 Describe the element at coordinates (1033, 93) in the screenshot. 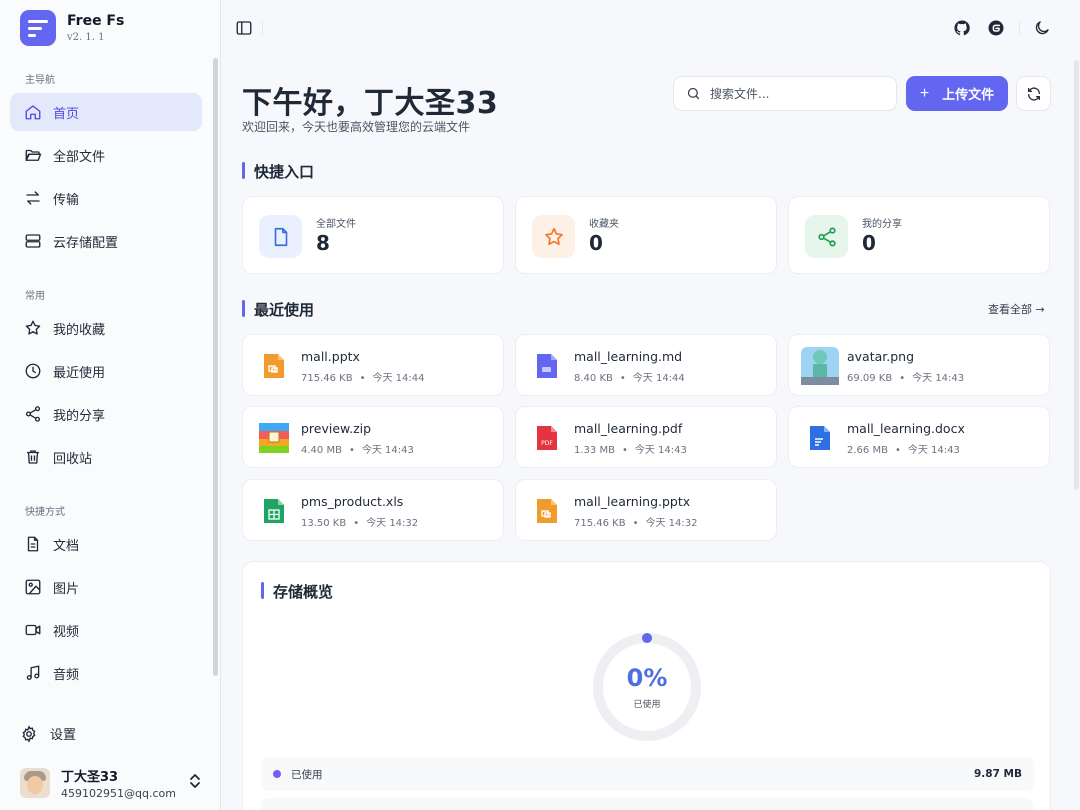

I see `refresh-button` at that location.